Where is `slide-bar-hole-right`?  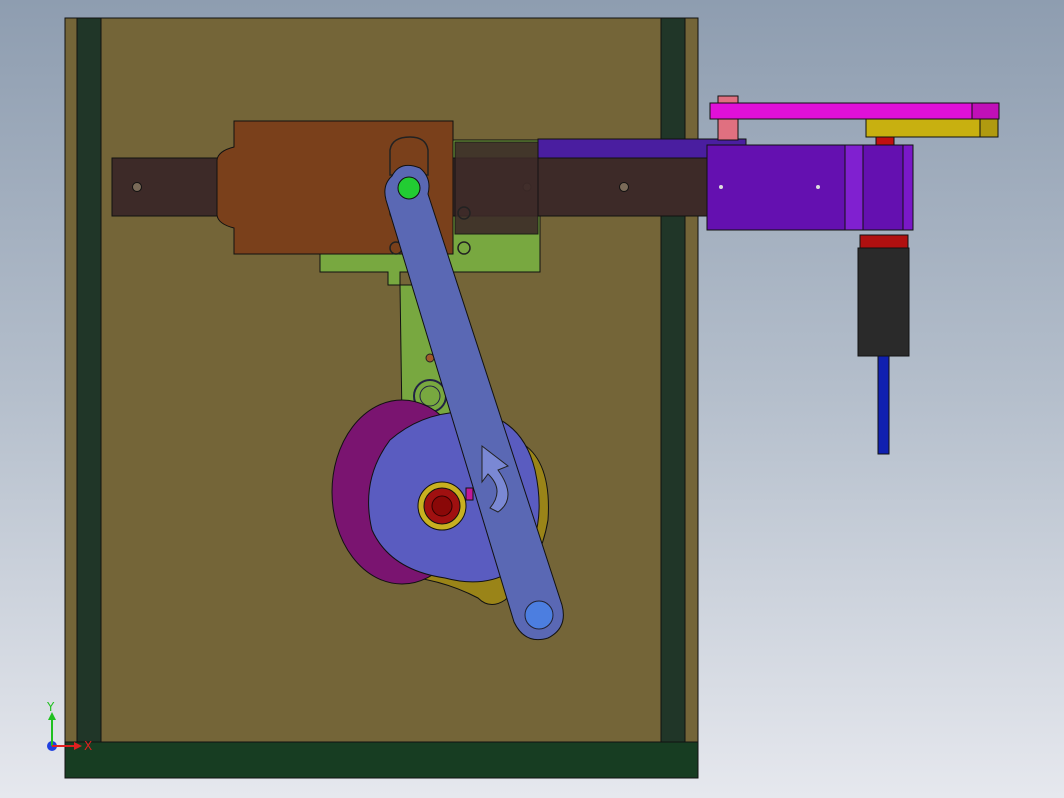 slide-bar-hole-right is located at coordinates (624, 187).